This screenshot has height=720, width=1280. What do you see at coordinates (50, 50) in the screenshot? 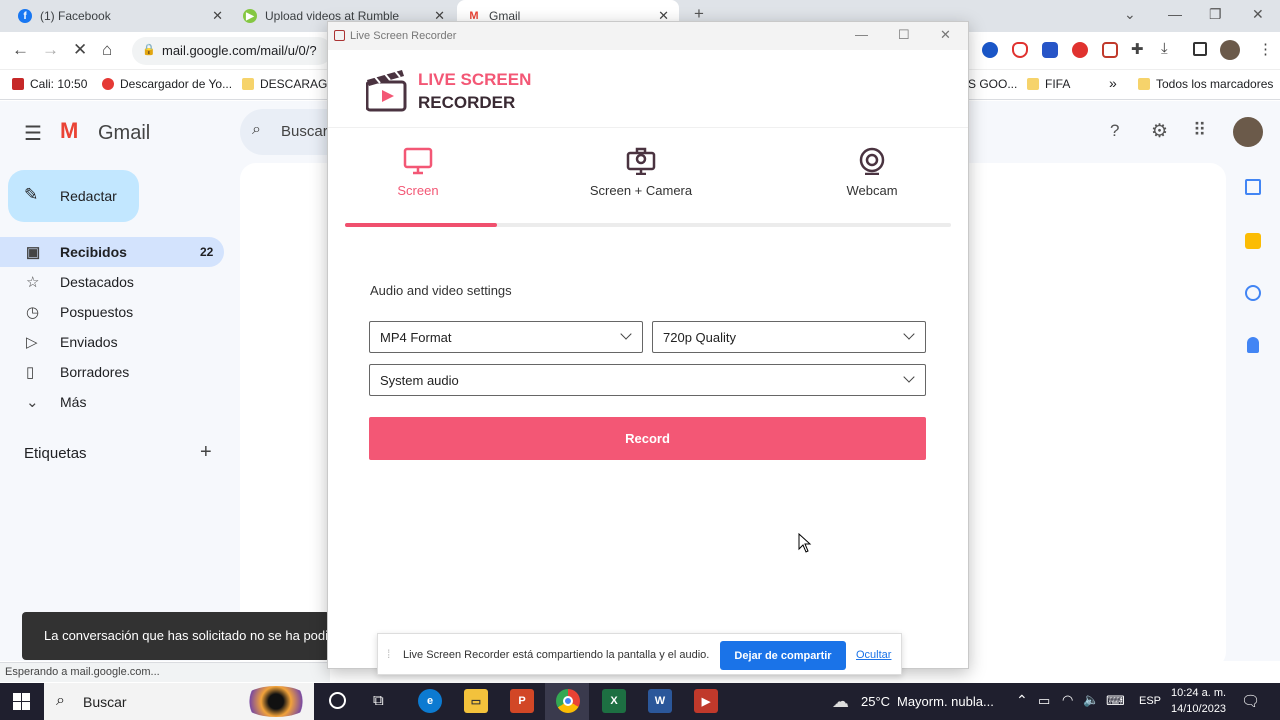
I see `forward-icon: →` at bounding box center [50, 50].